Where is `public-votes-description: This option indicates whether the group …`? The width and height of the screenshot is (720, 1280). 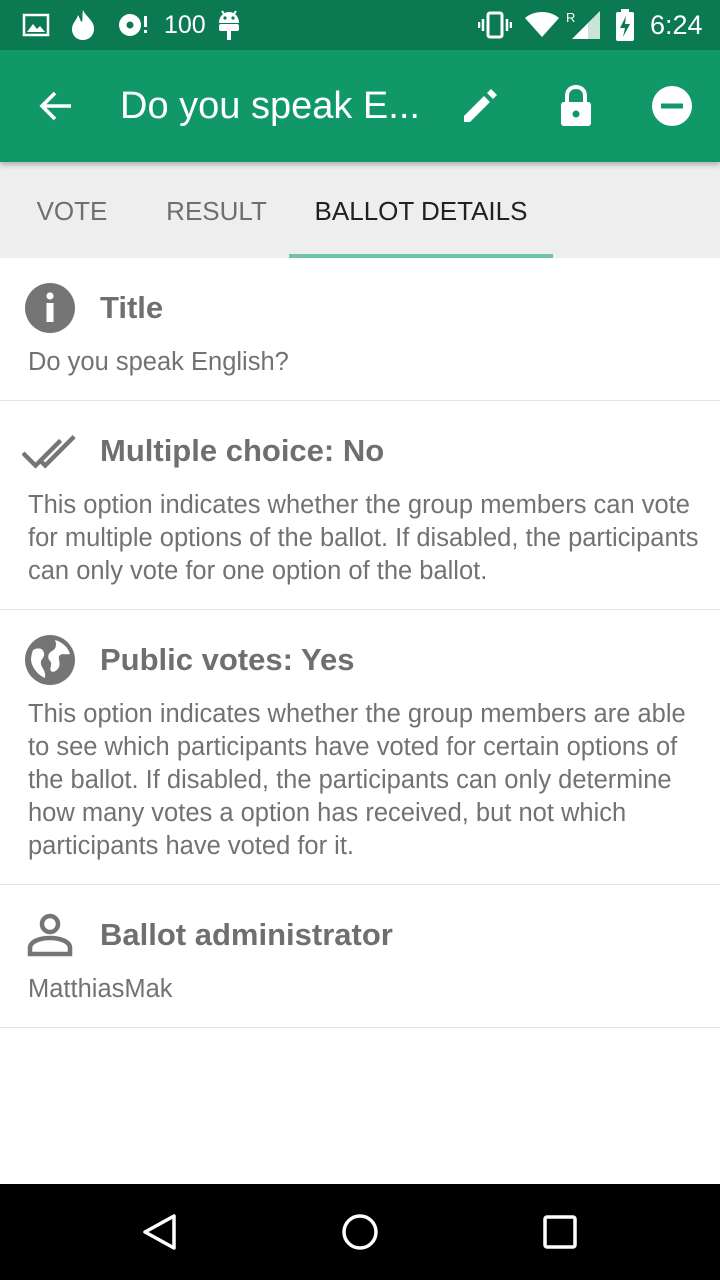 public-votes-description: This option indicates whether the group … is located at coordinates (357, 780).